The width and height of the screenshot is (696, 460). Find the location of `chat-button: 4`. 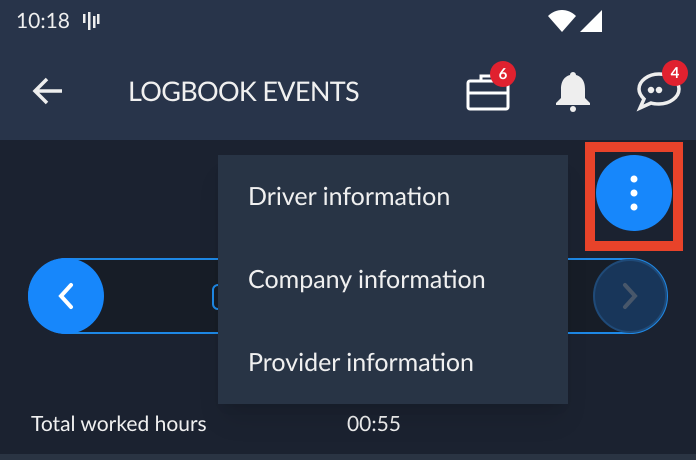

chat-button: 4 is located at coordinates (662, 86).